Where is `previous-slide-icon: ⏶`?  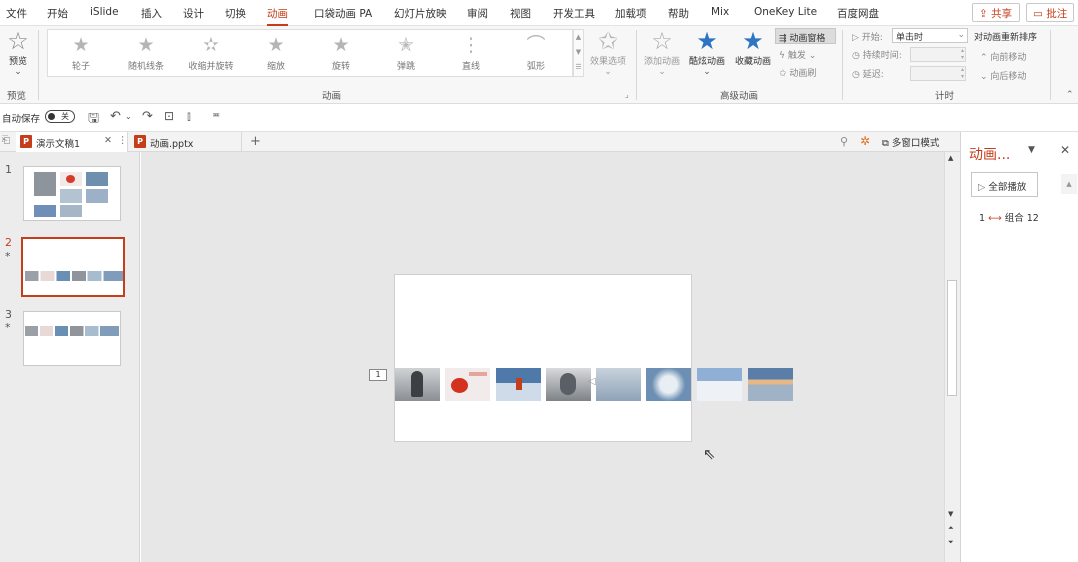
previous-slide-icon: ⏶ is located at coordinates (951, 528).